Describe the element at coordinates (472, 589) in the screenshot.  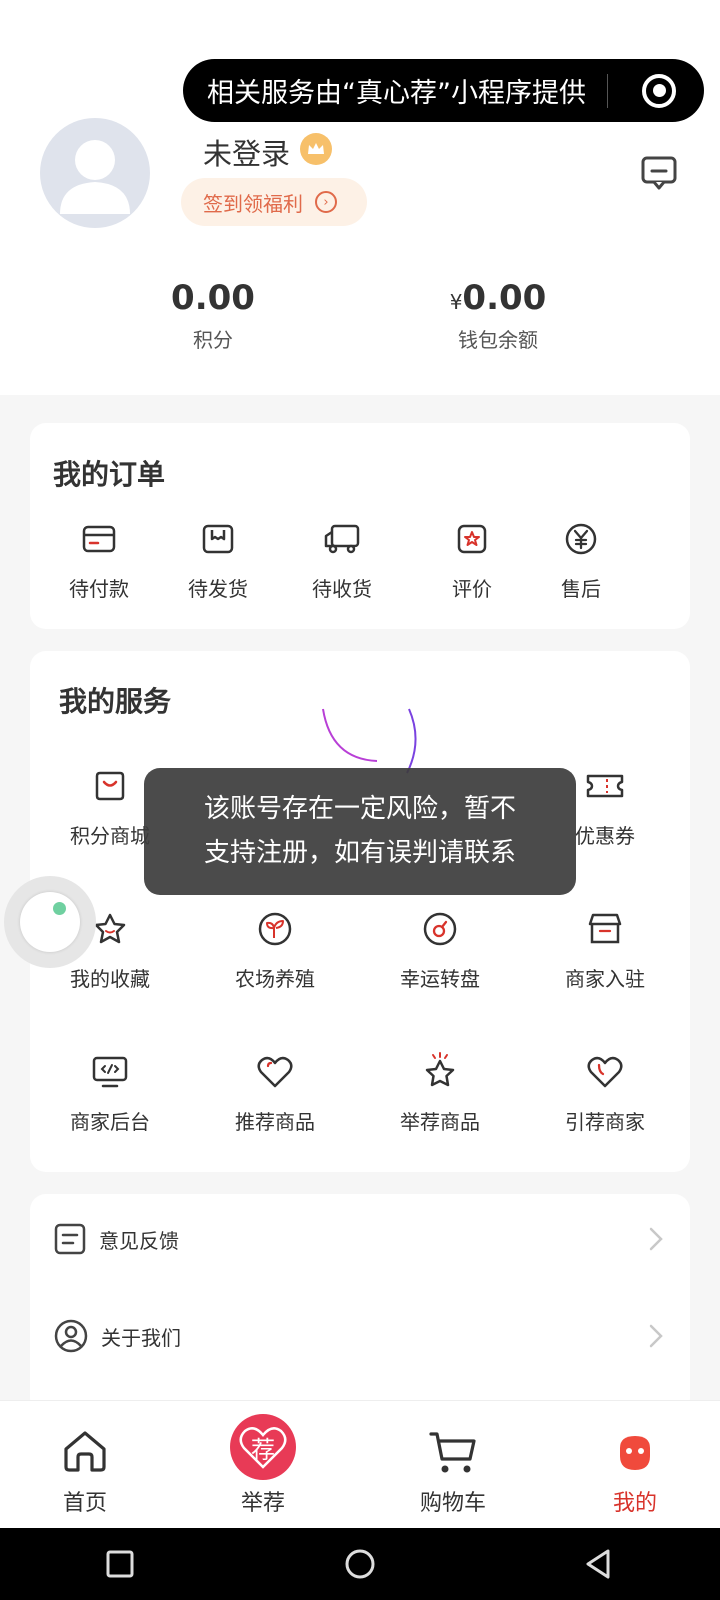
I see `order-label: 评价` at that location.